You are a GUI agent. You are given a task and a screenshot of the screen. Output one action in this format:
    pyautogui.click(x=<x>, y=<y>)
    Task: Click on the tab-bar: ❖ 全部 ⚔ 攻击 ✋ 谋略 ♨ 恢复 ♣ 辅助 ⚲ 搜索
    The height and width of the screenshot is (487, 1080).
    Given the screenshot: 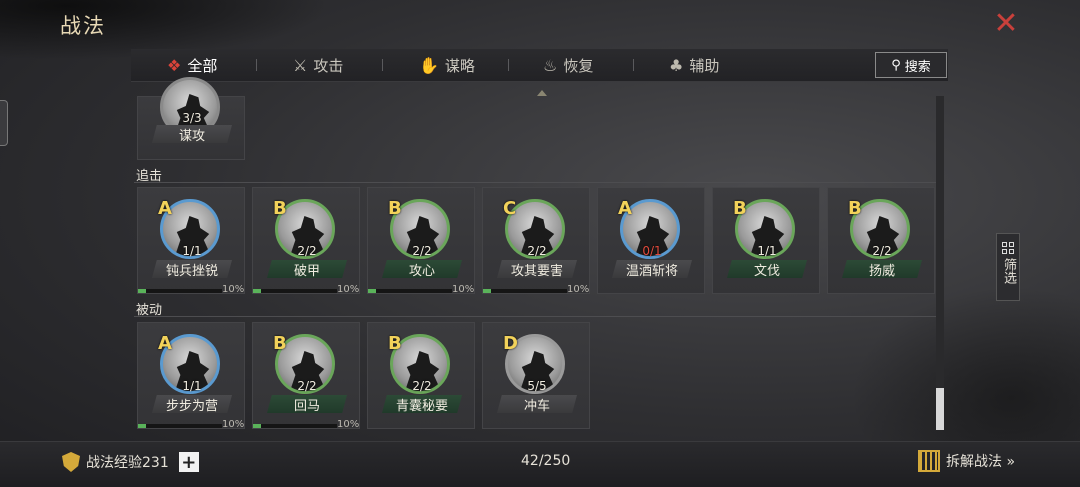 What is the action you would take?
    pyautogui.click(x=539, y=65)
    